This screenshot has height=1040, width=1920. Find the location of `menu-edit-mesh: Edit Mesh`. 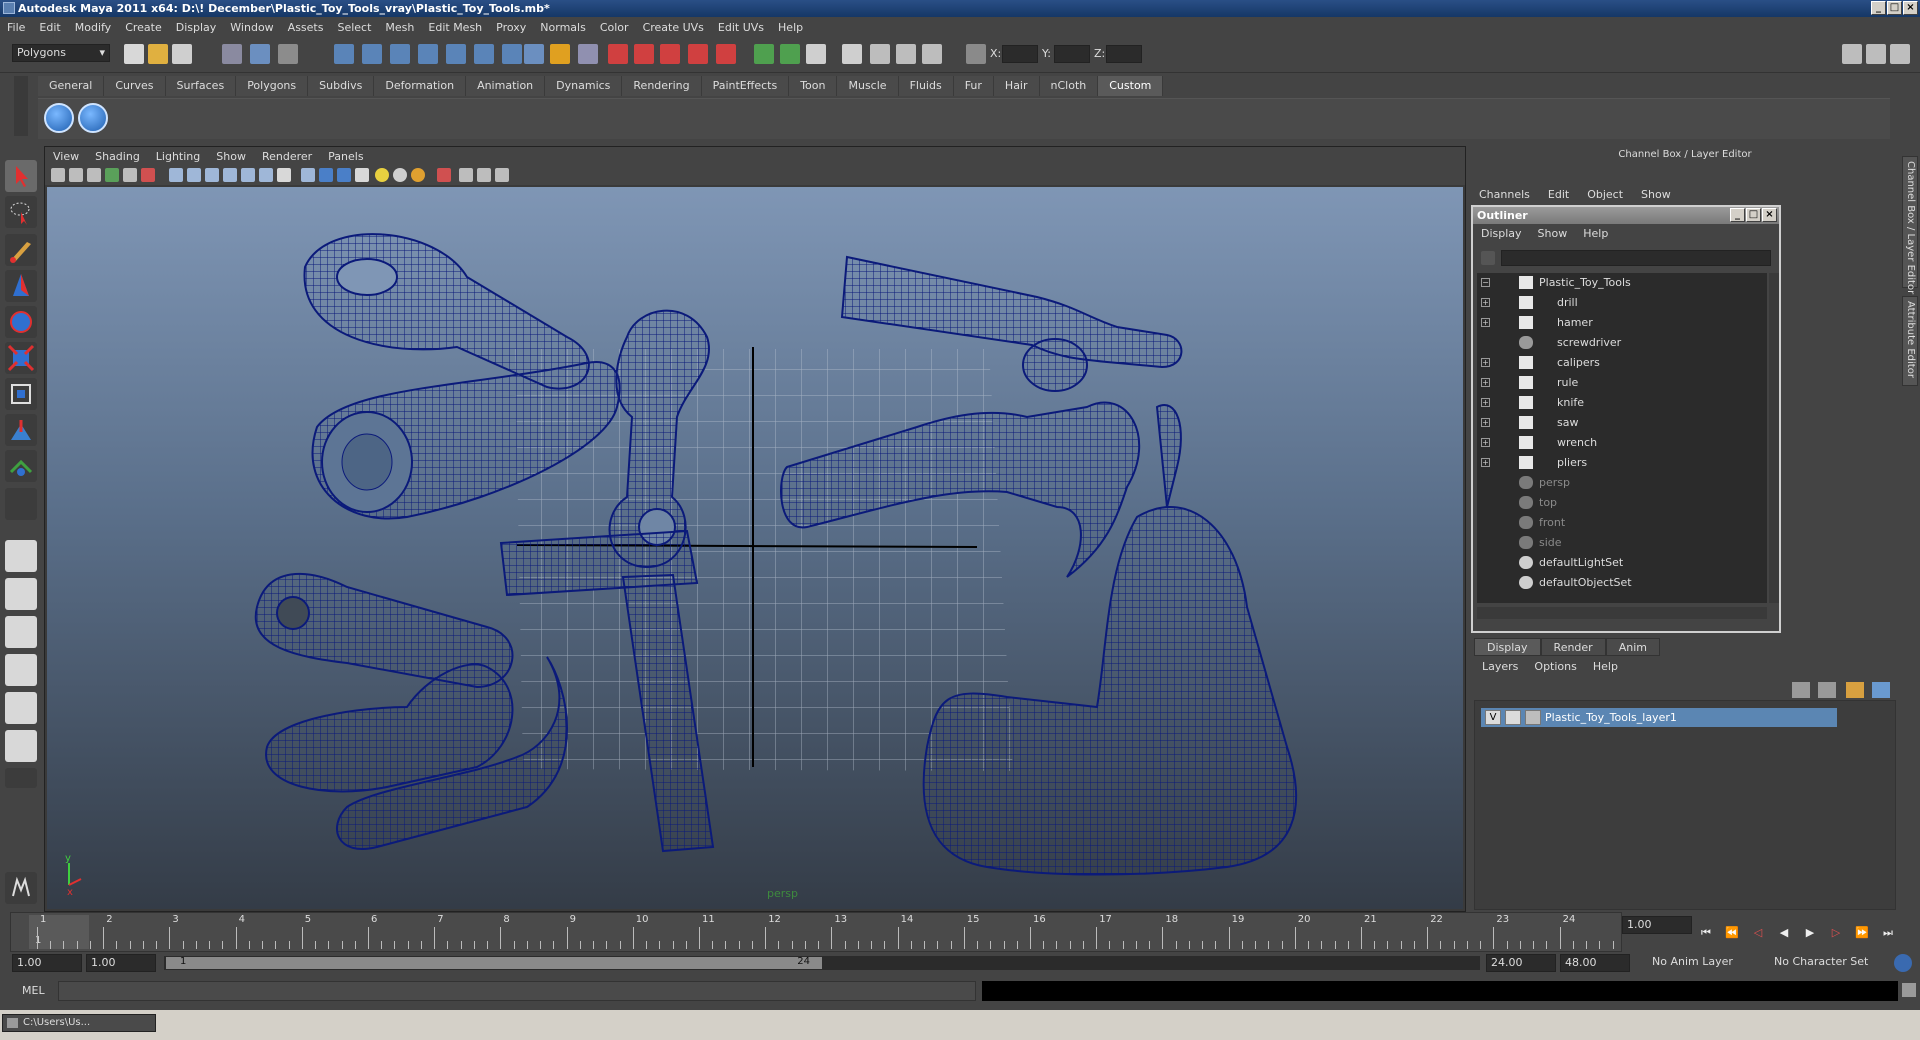

menu-edit-mesh: Edit Mesh is located at coordinates (455, 27).